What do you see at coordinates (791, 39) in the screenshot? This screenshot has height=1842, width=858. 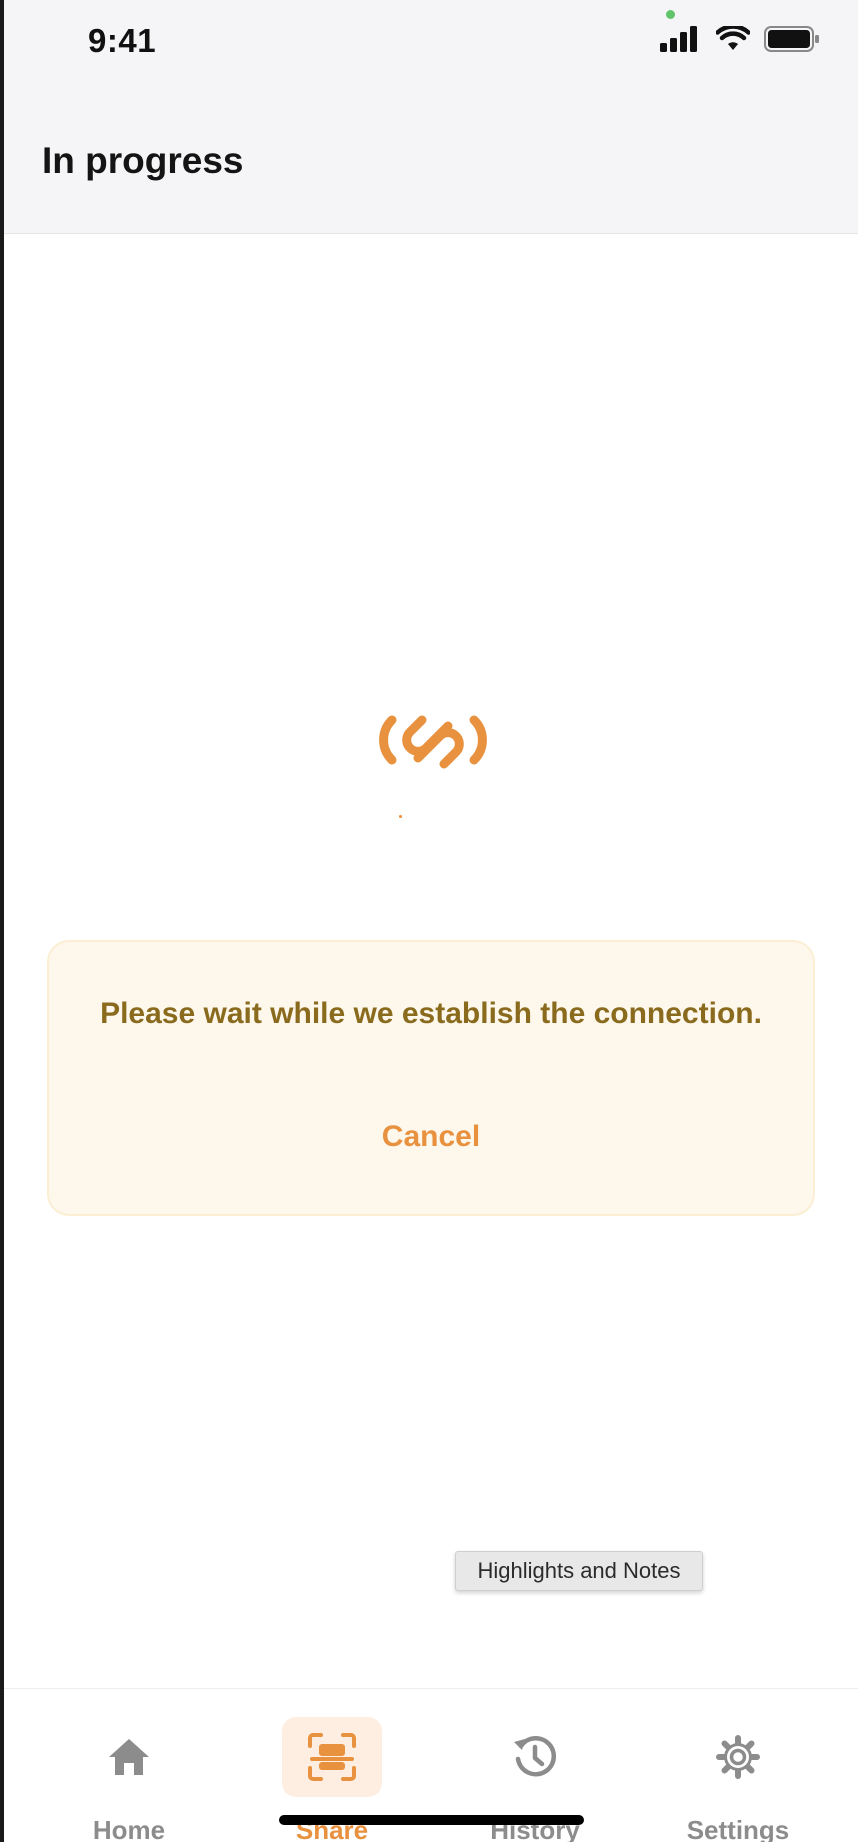 I see `battery-icon` at bounding box center [791, 39].